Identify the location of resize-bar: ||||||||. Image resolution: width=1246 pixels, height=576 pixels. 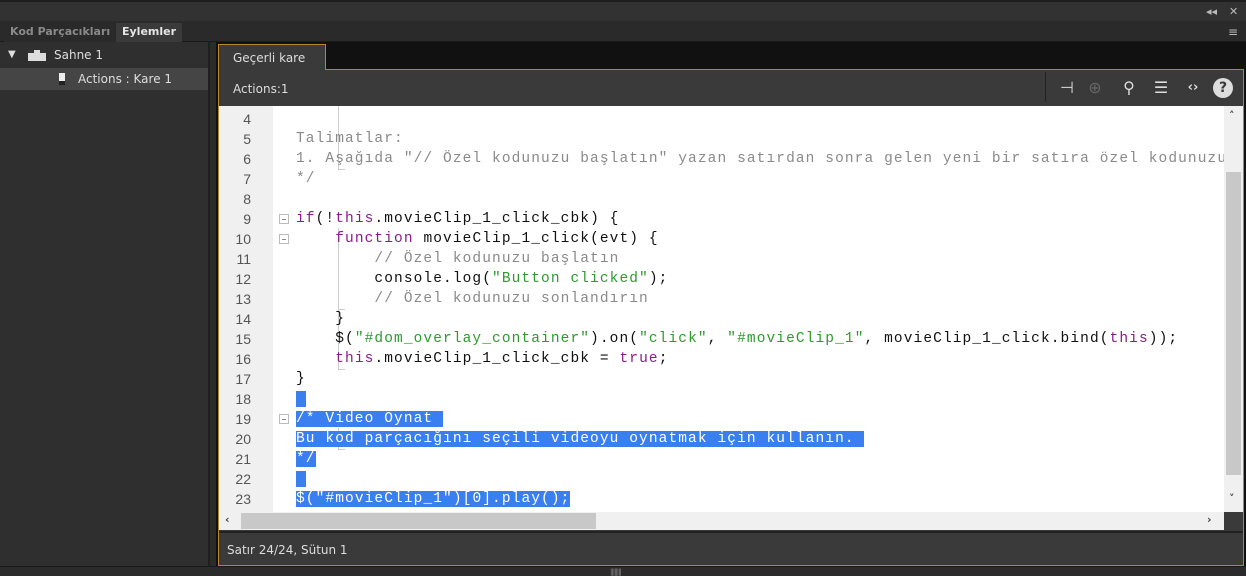
(623, 571).